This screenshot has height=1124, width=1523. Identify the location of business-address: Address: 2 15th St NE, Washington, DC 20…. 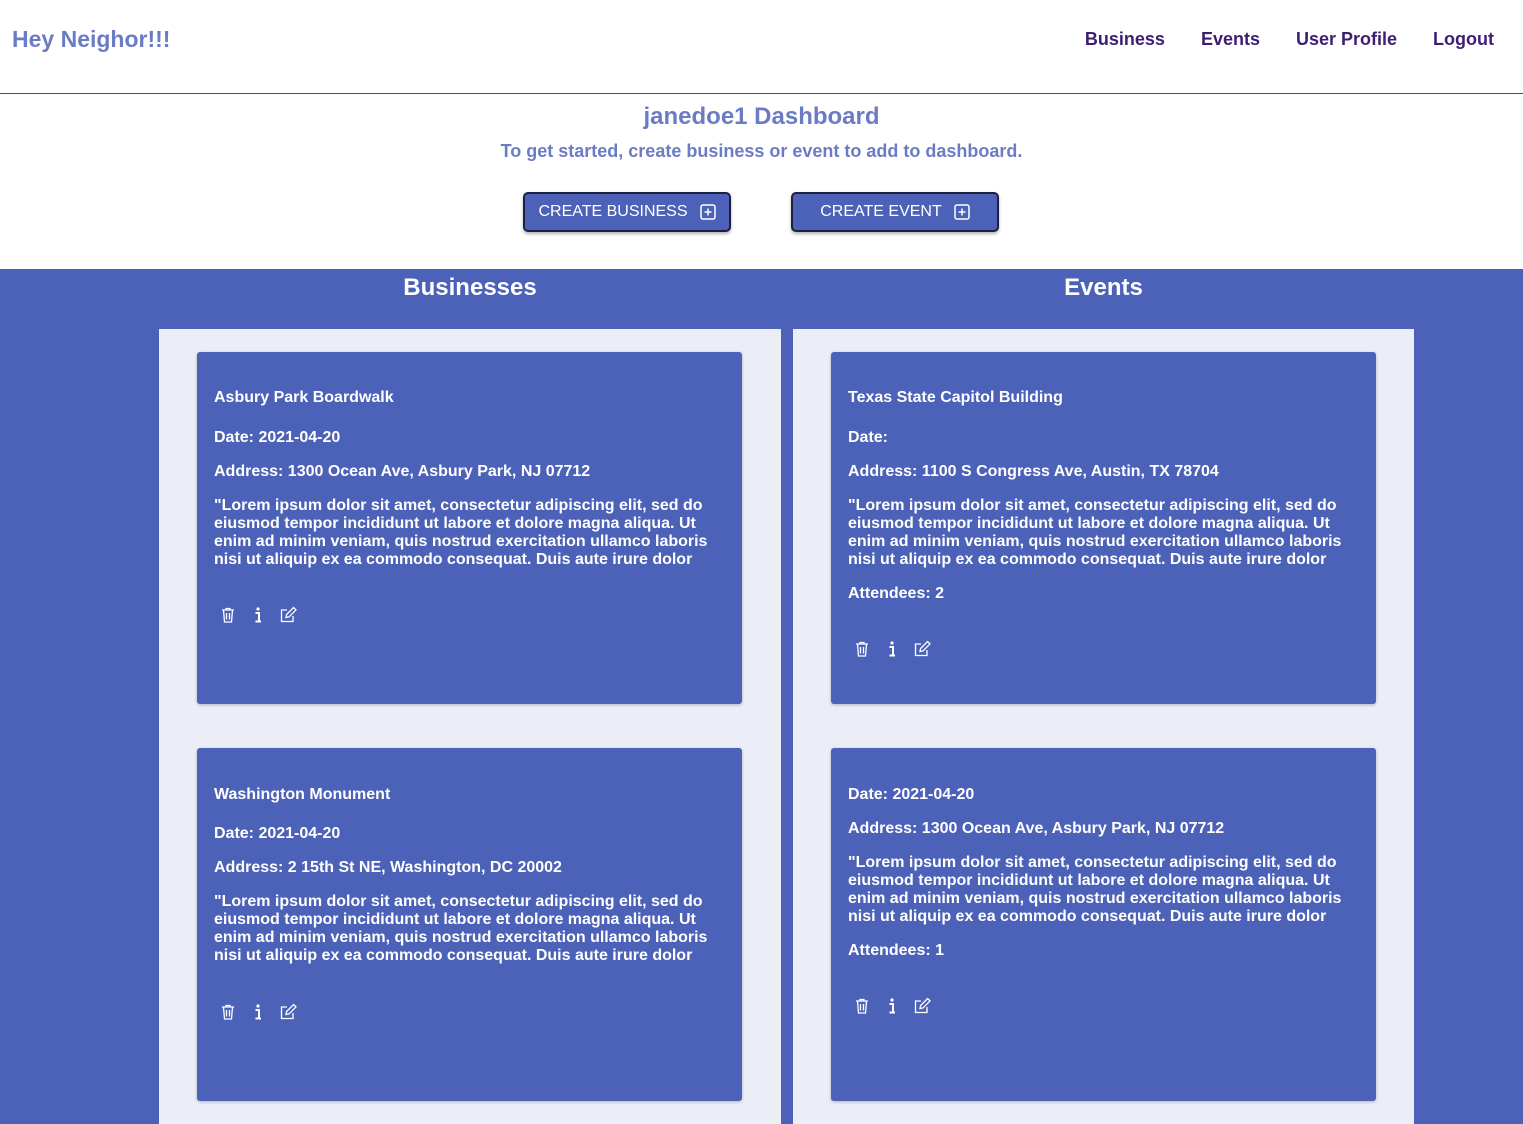
(388, 867).